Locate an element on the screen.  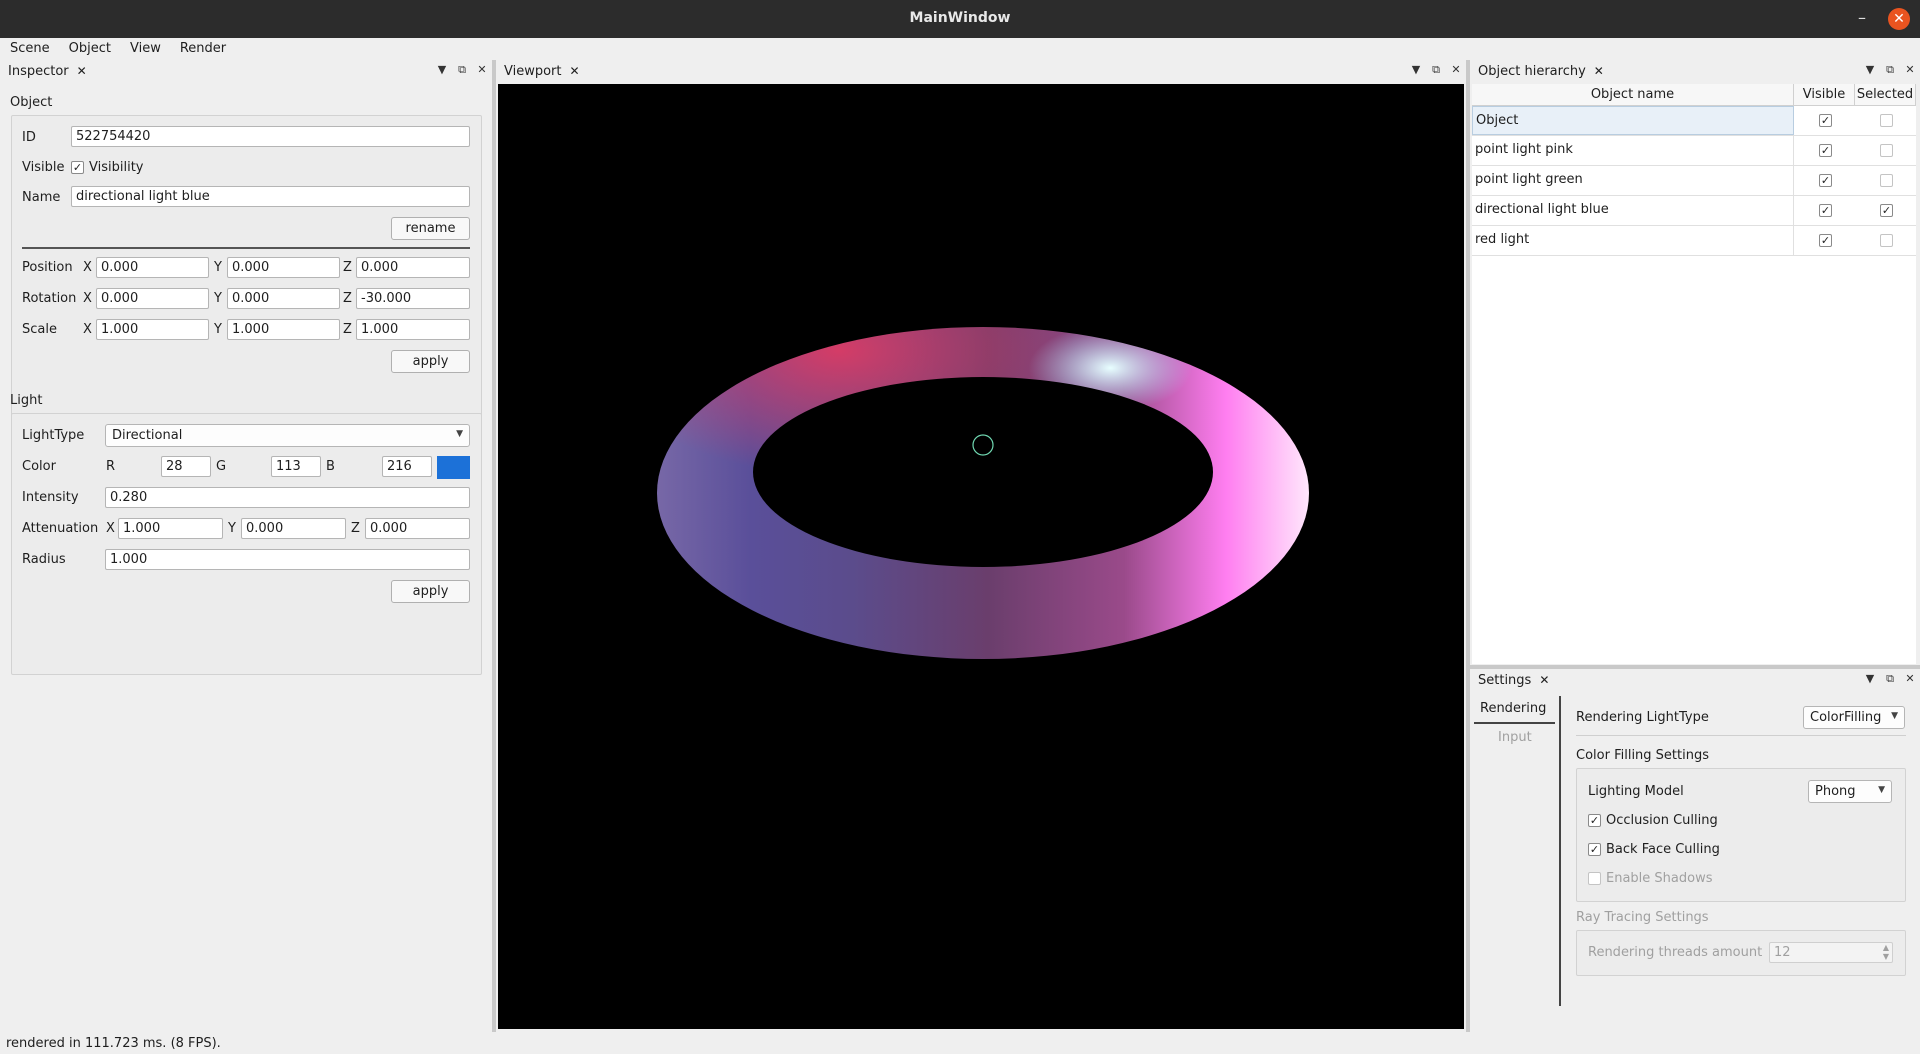
settings-header: Settings ✕ ▼ ⧉ ✕ is located at coordinates (1695, 680).